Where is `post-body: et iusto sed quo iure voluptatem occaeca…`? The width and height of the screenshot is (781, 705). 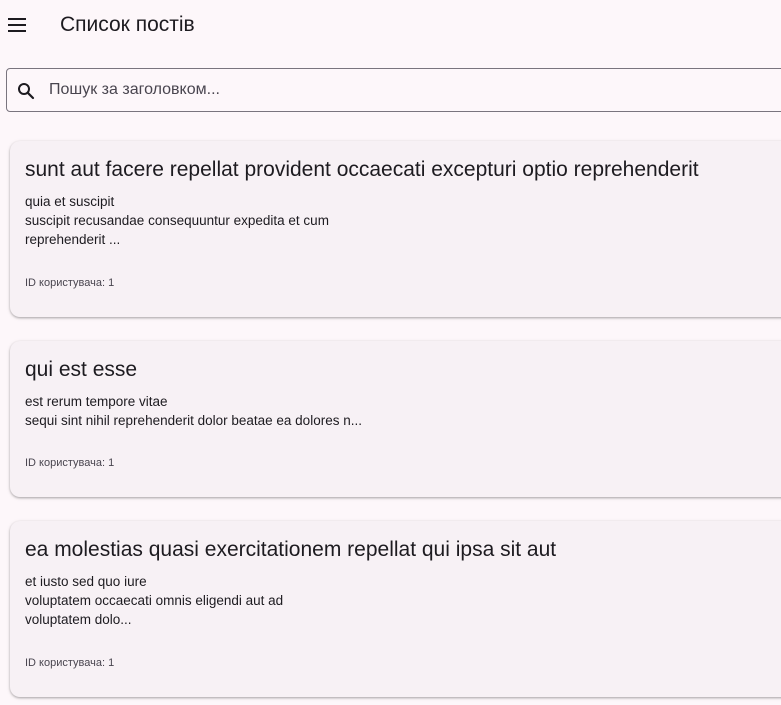 post-body: et iusto sed quo iure voluptatem occaeca… is located at coordinates (154, 600).